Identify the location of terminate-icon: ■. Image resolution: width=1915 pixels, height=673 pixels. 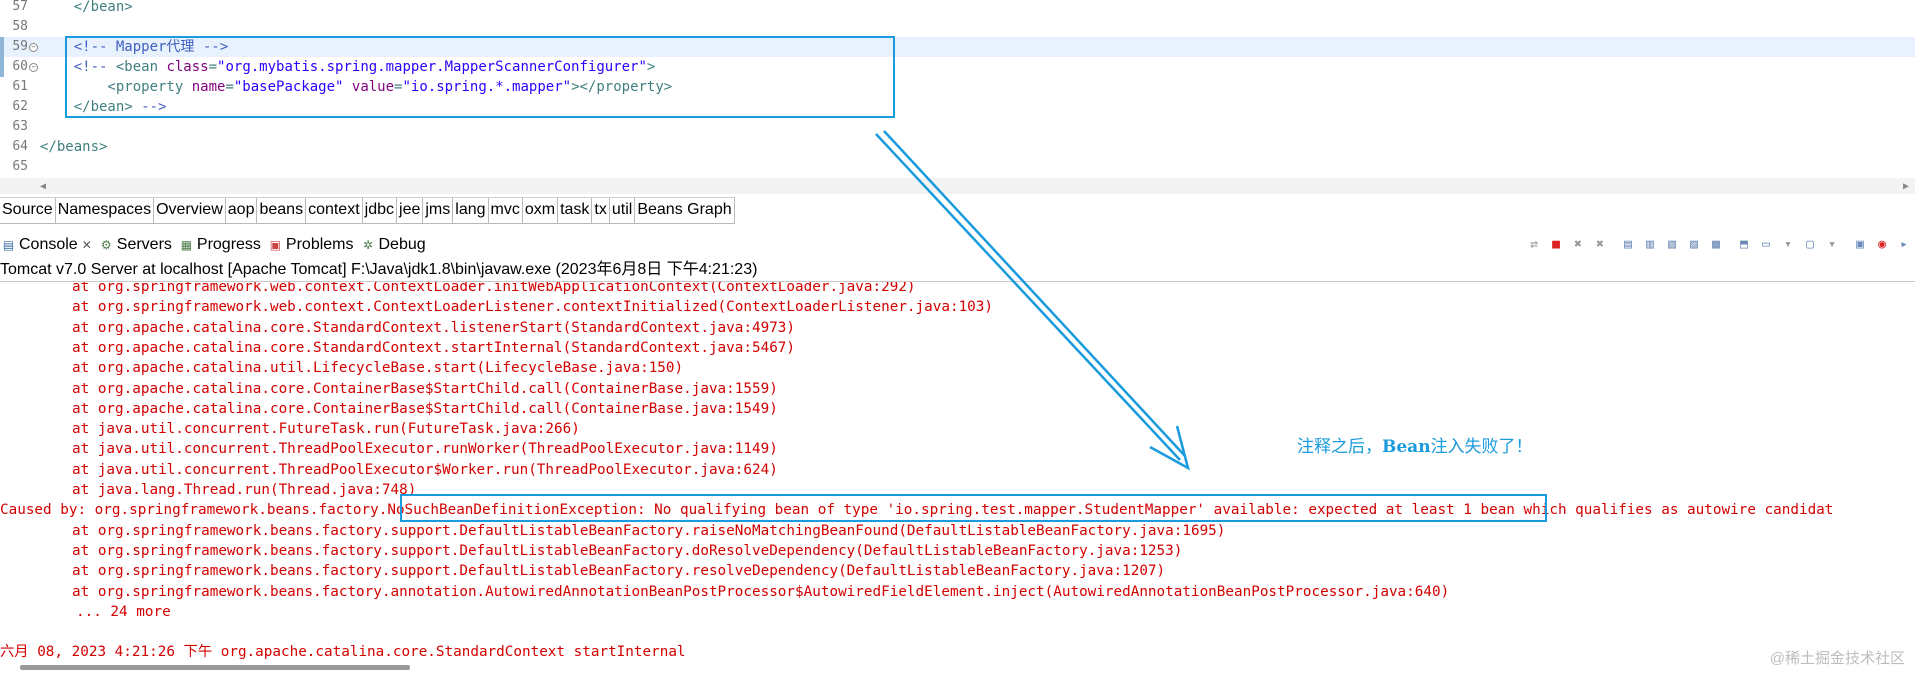
(1556, 245).